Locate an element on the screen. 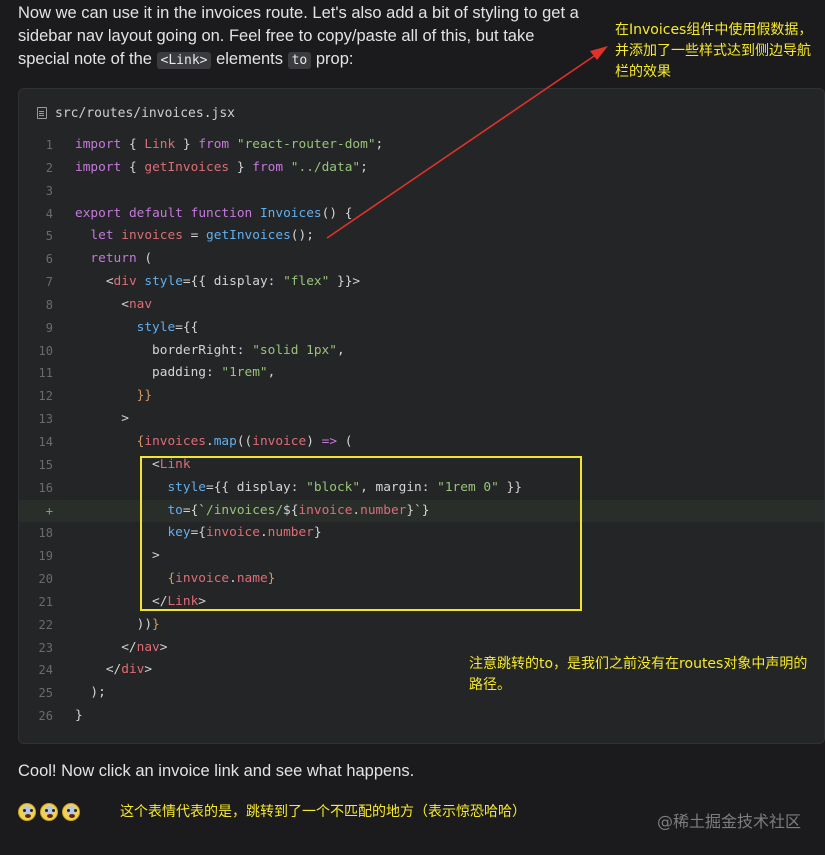 The image size is (825, 855). code-token: div is located at coordinates (133, 670).